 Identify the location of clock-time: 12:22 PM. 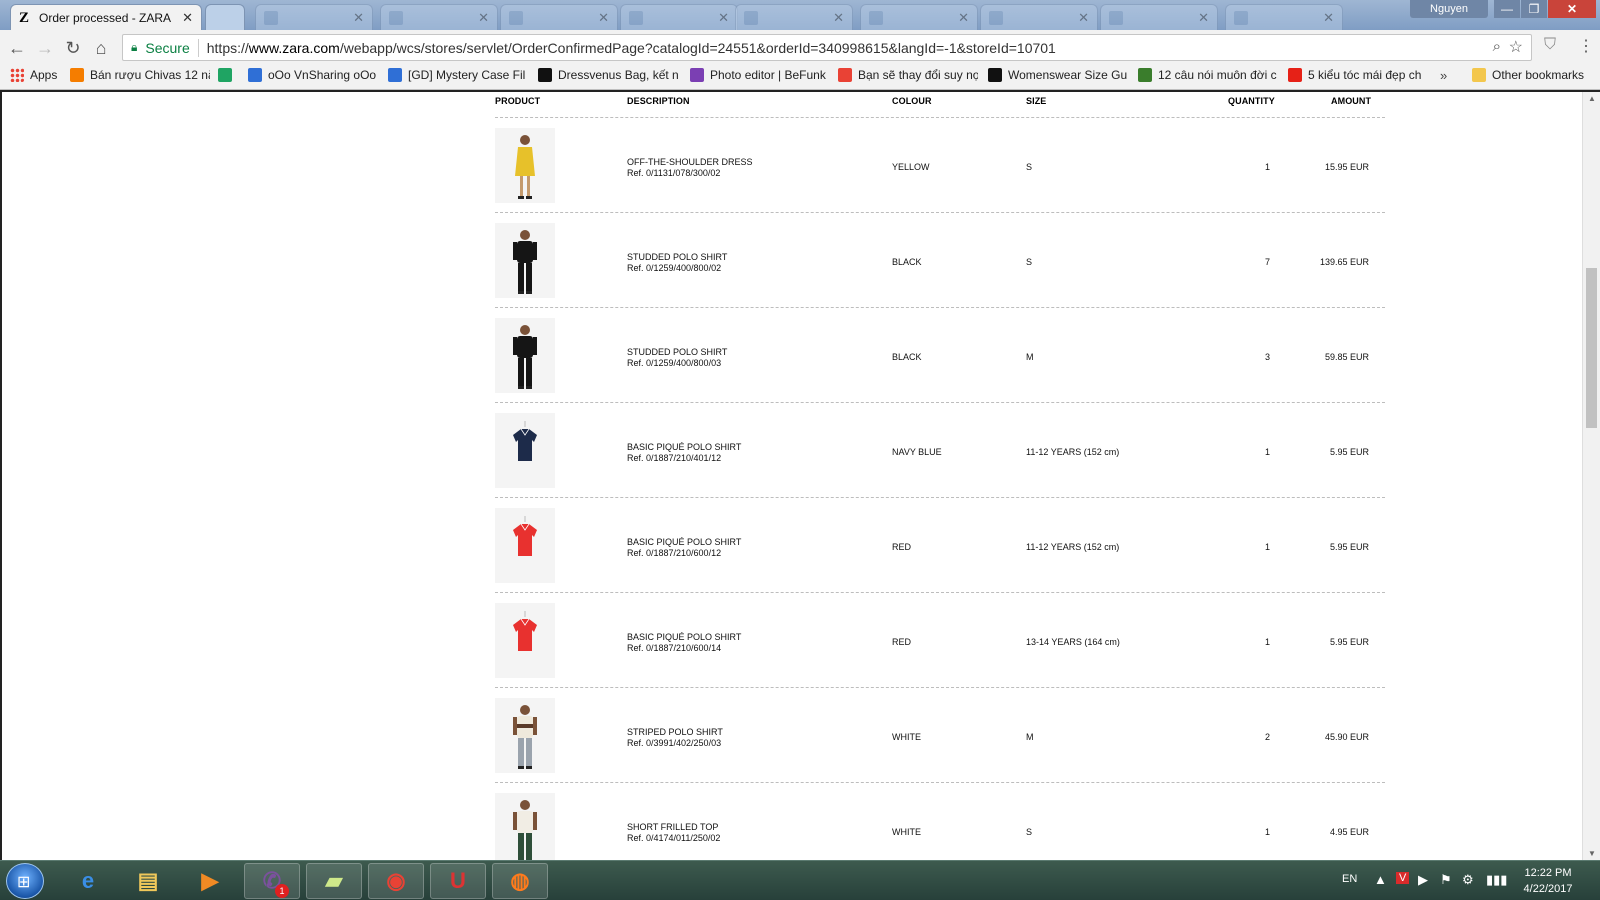
(1548, 873).